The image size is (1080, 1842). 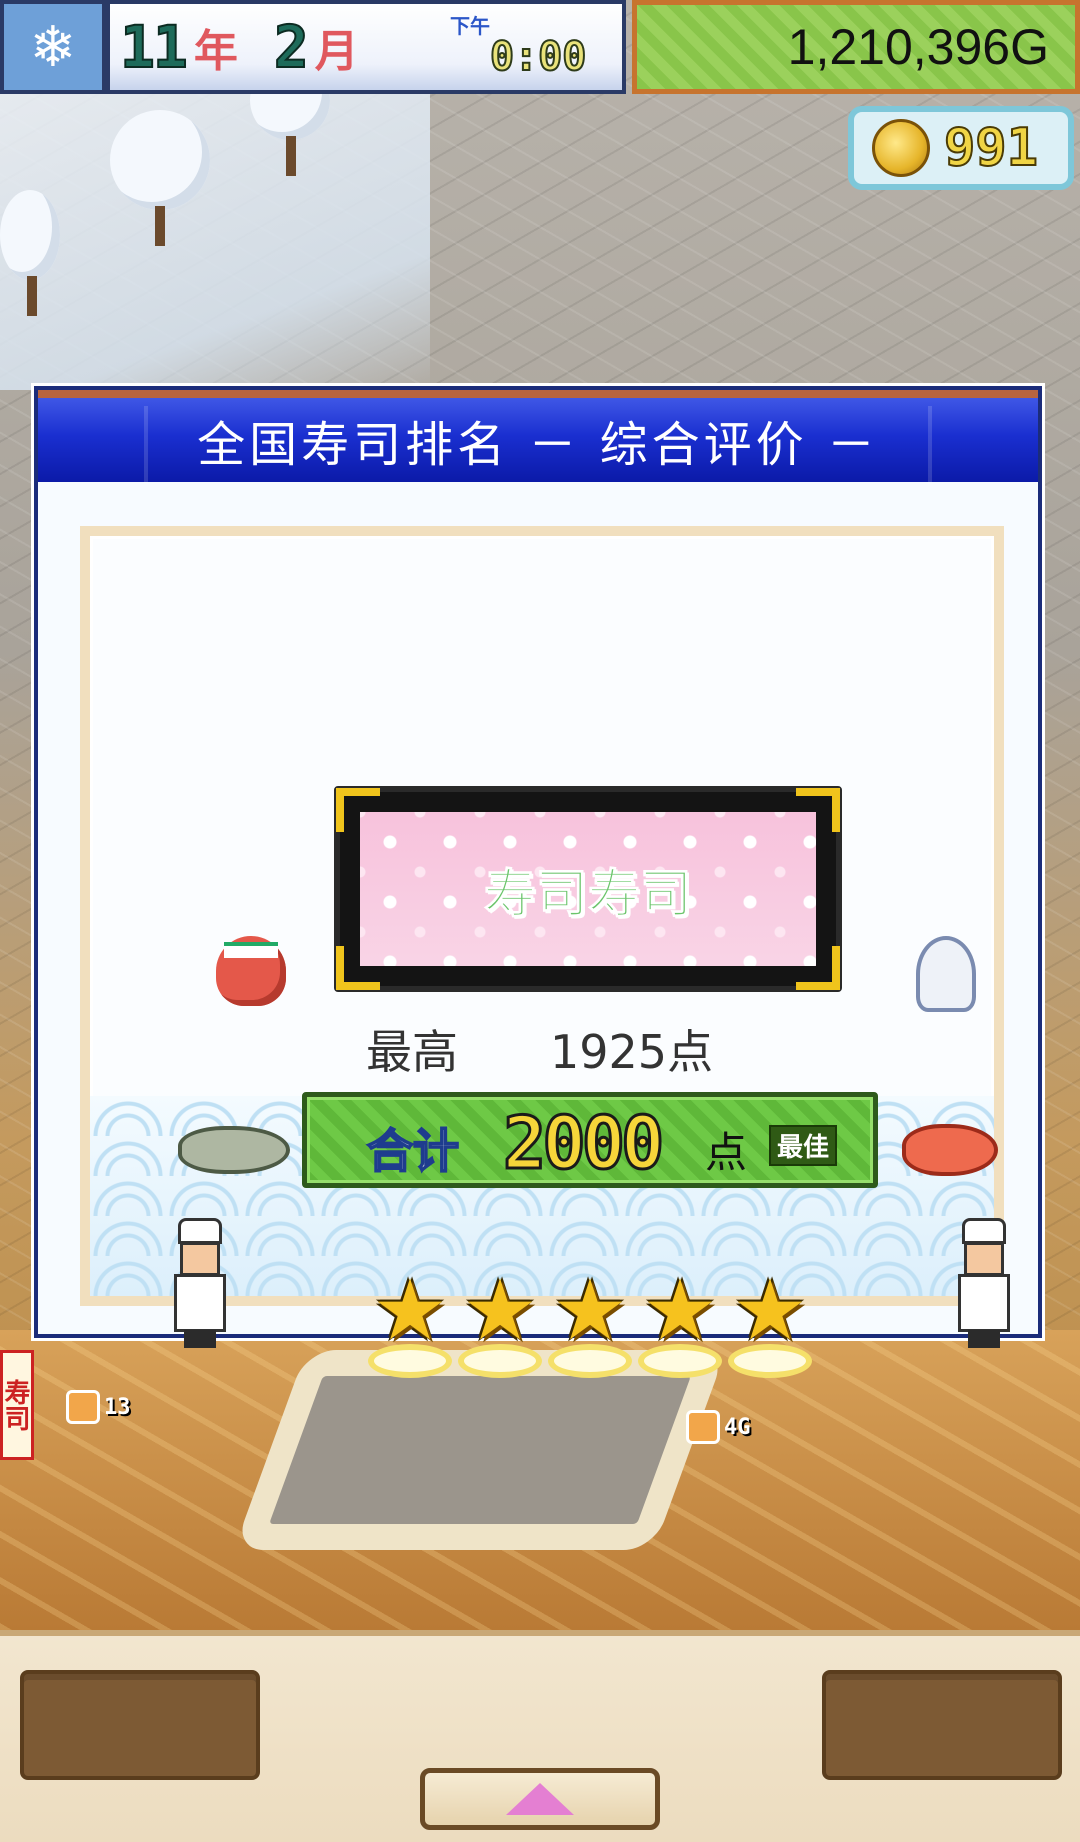 I want to click on snowflake-icon: ❄, so click(x=53, y=47).